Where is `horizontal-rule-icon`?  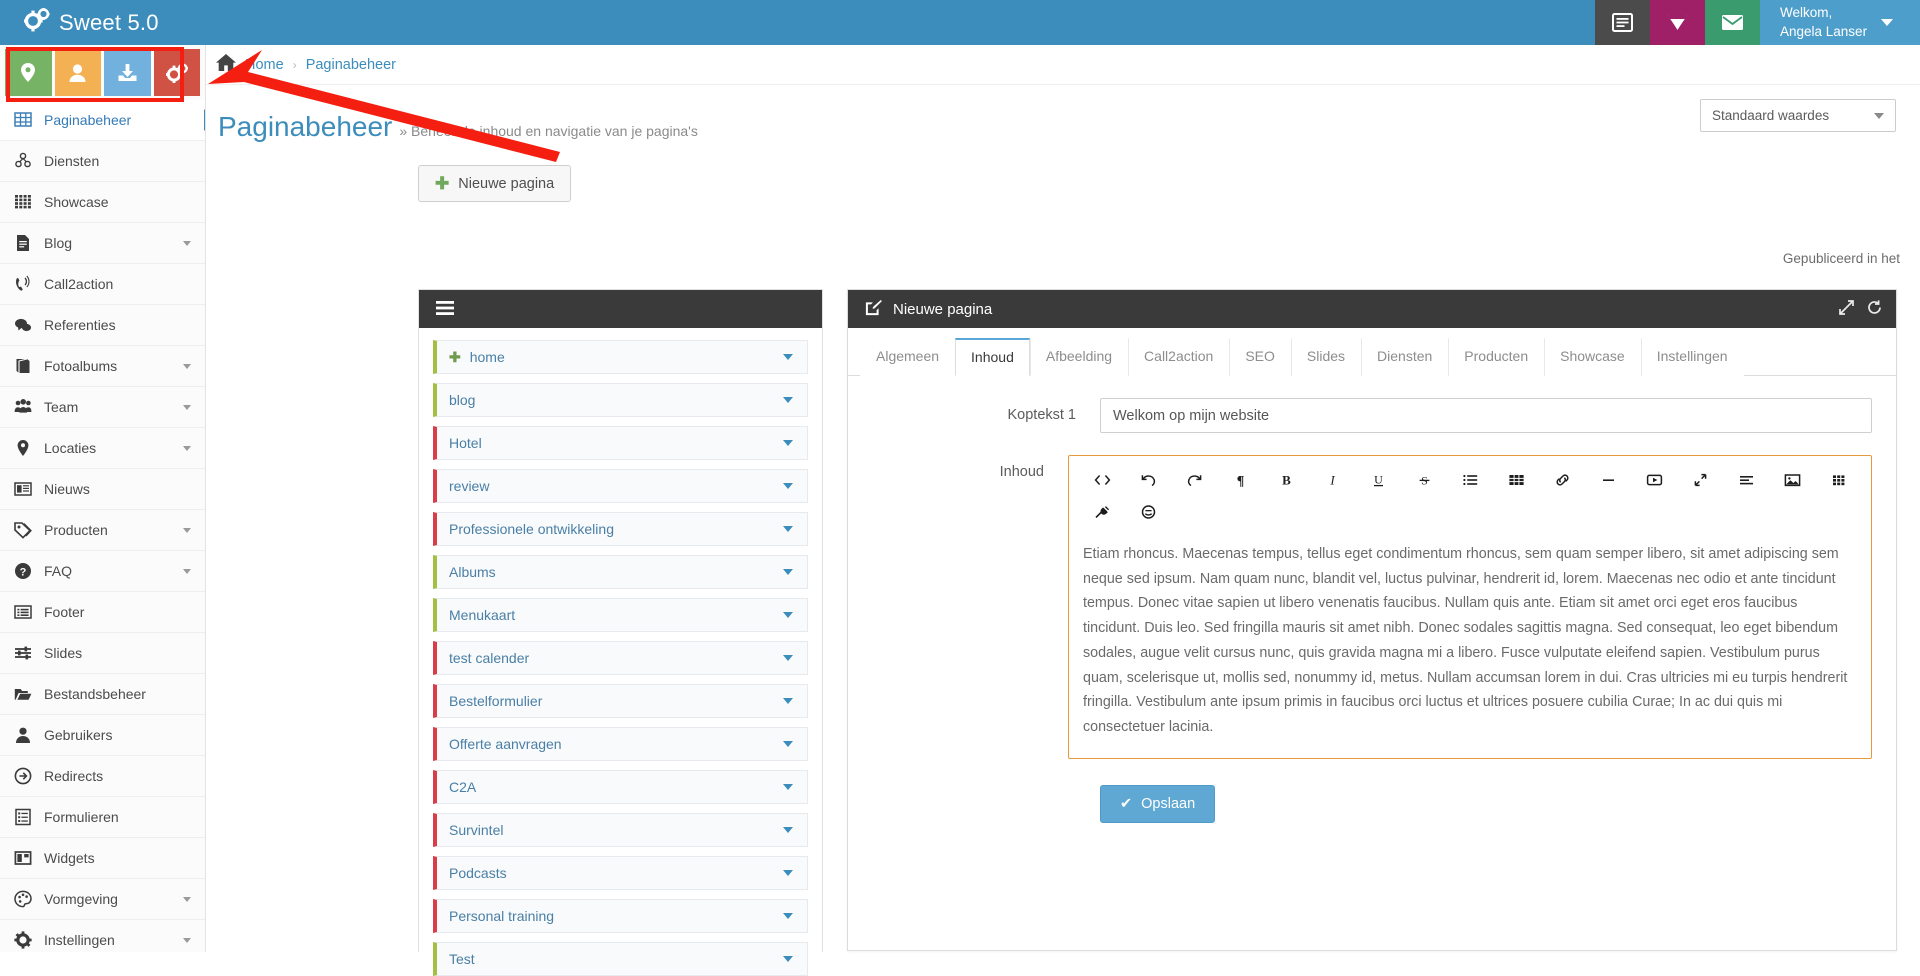
horizontal-rule-icon is located at coordinates (1608, 480).